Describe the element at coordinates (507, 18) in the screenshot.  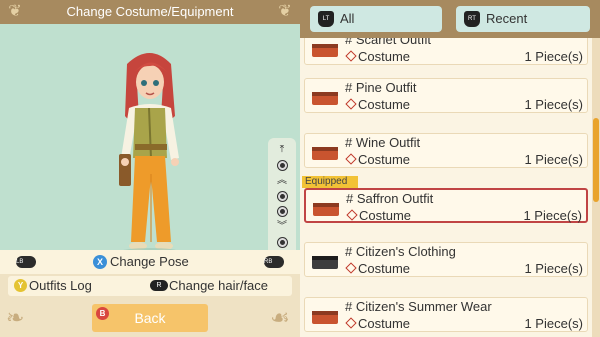
I see `tab-label: Recent` at that location.